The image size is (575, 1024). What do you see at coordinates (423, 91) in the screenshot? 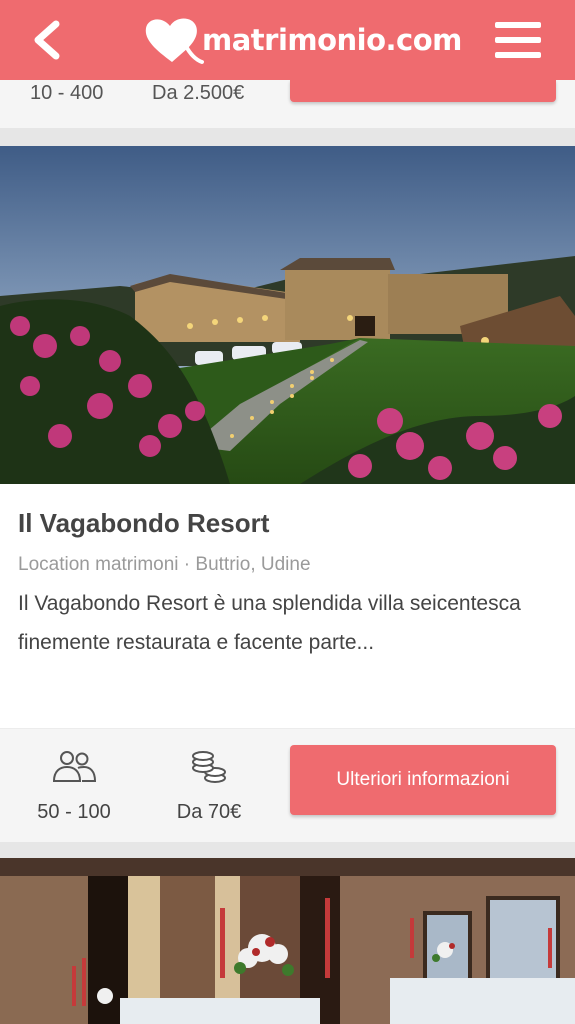
I see `previous-more-info-button` at bounding box center [423, 91].